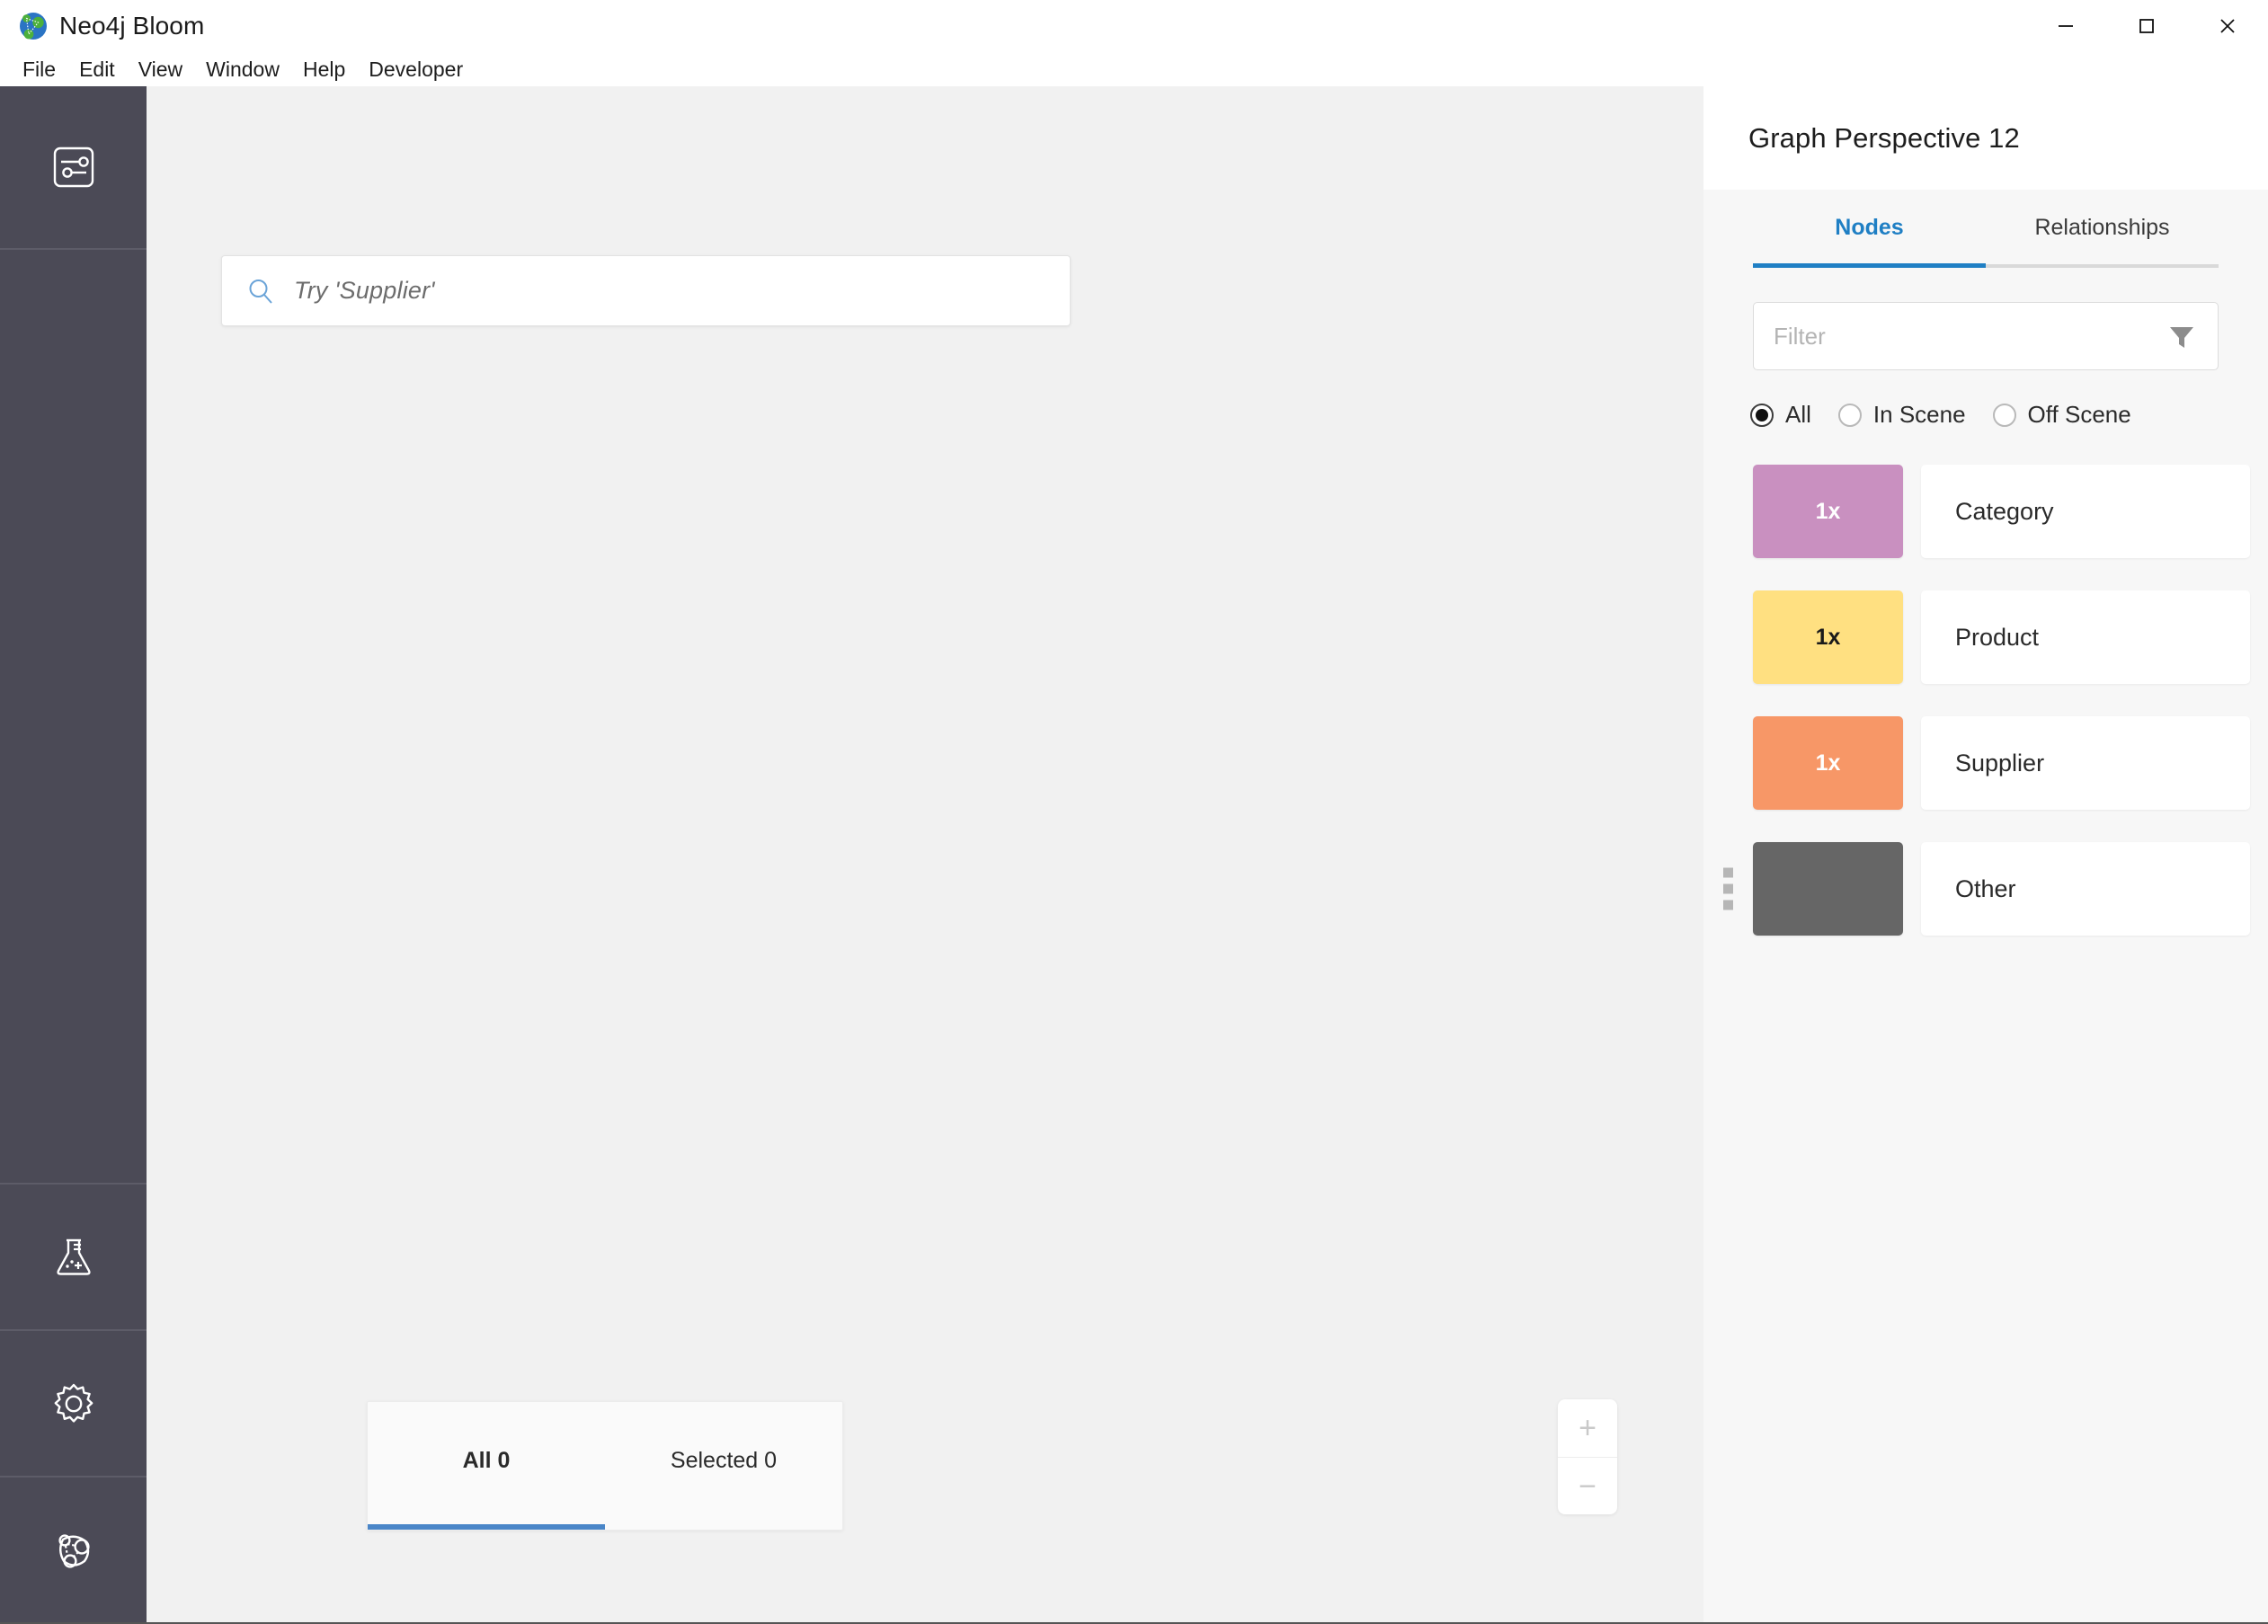 This screenshot has width=2268, height=1624. I want to click on menu-item-file: File, so click(39, 69).